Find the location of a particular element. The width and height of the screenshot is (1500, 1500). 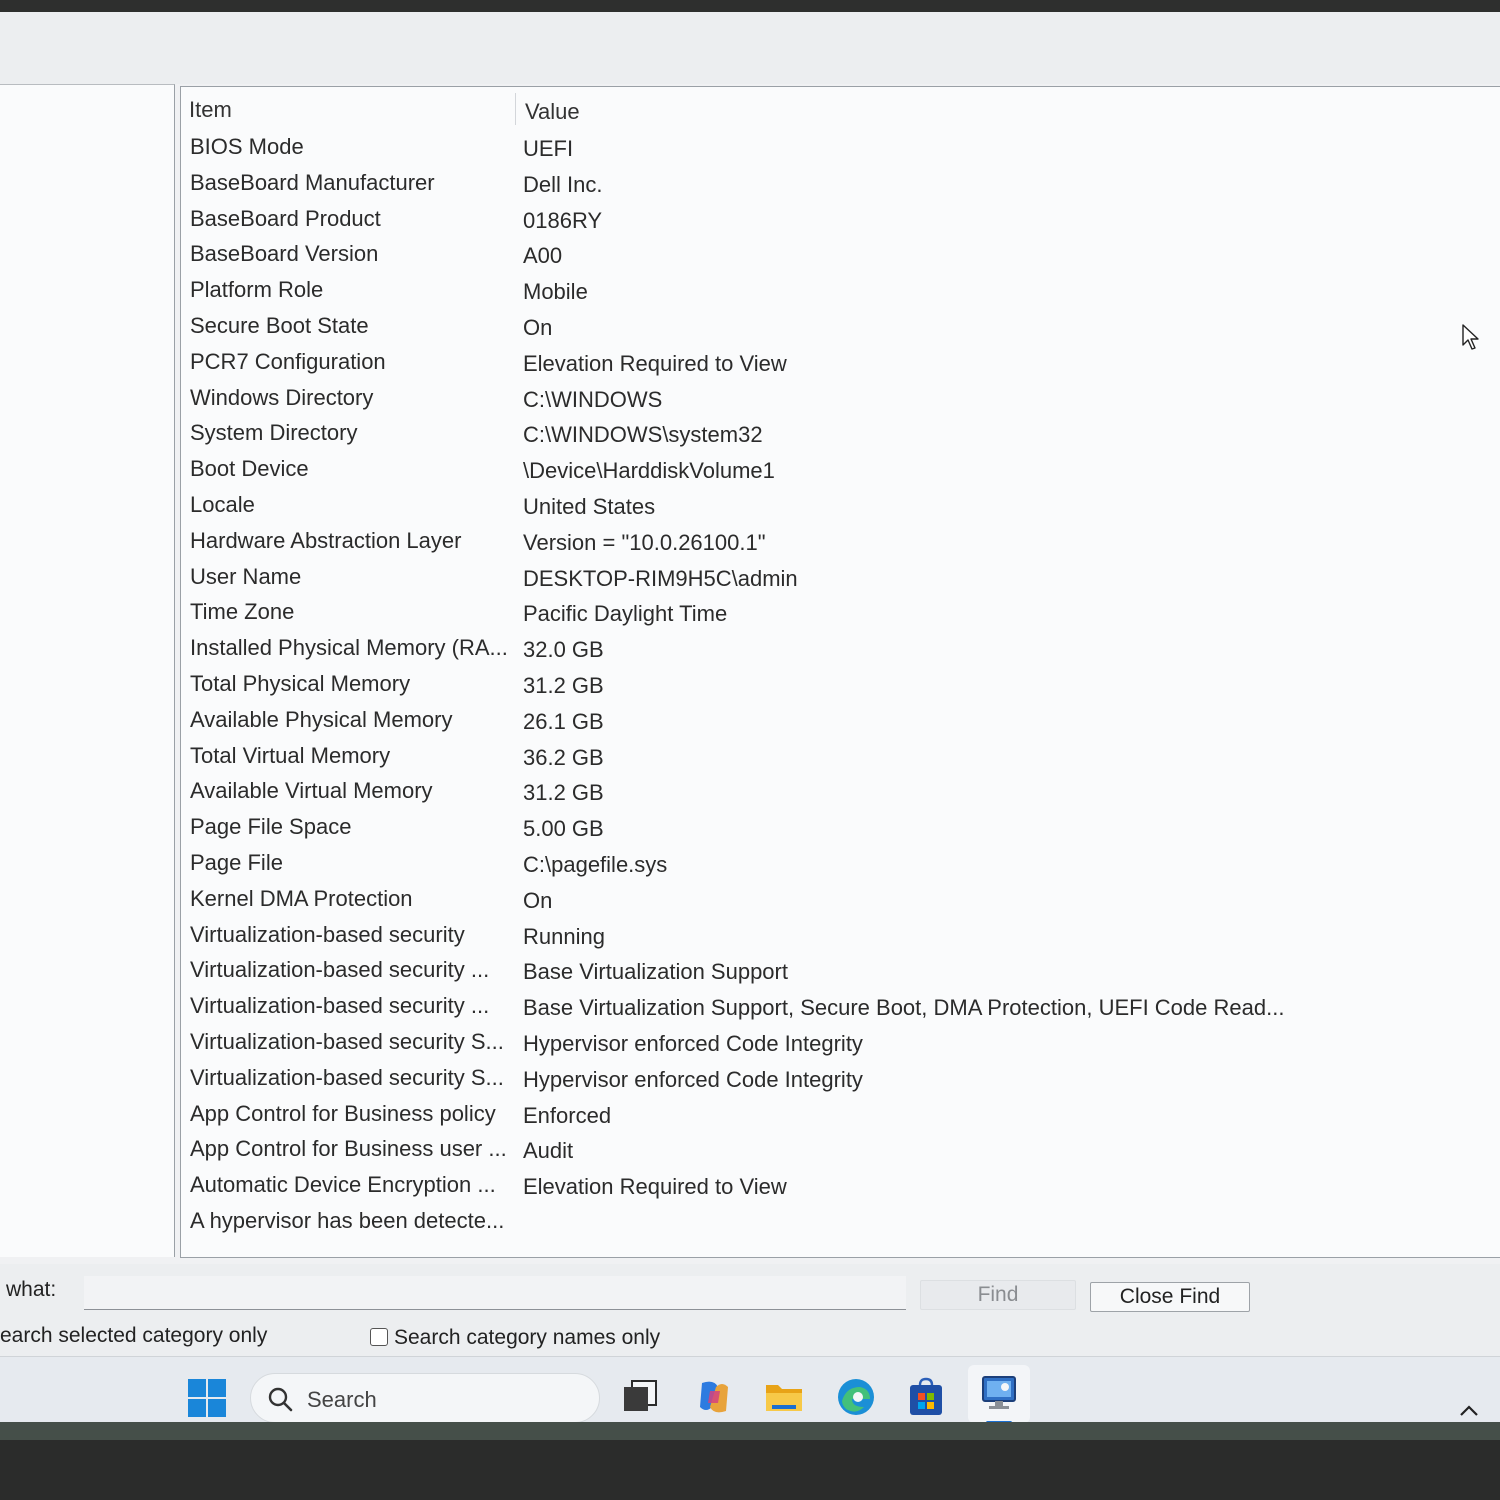

row-value-cell: C:\pagefile.sys is located at coordinates (595, 864).